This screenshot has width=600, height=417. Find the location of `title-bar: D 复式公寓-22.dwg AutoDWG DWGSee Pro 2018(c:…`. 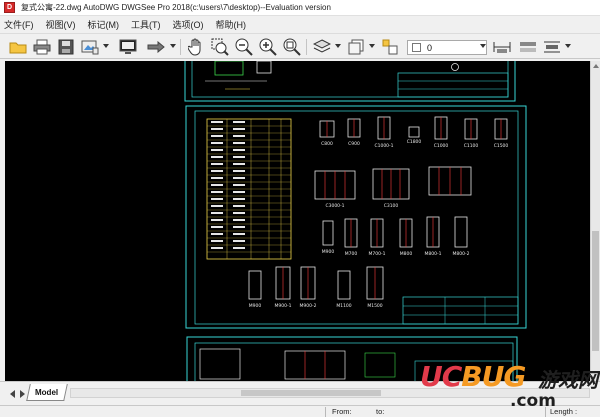

title-bar: D 复式公寓-22.dwg AutoDWG DWGSee Pro 2018(c:… is located at coordinates (300, 8).